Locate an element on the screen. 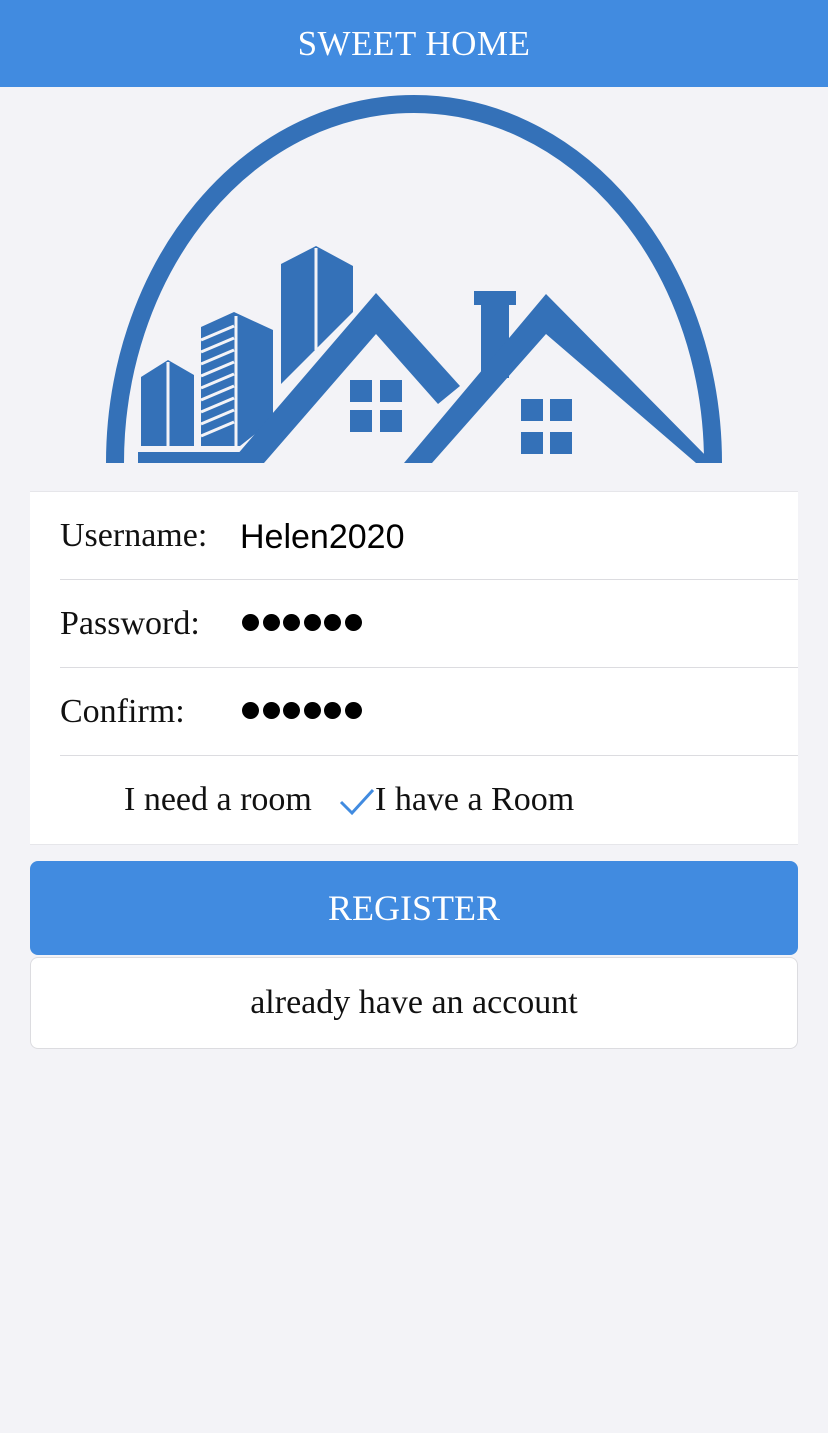 The width and height of the screenshot is (828, 1433). password-label: Password: is located at coordinates (130, 623).